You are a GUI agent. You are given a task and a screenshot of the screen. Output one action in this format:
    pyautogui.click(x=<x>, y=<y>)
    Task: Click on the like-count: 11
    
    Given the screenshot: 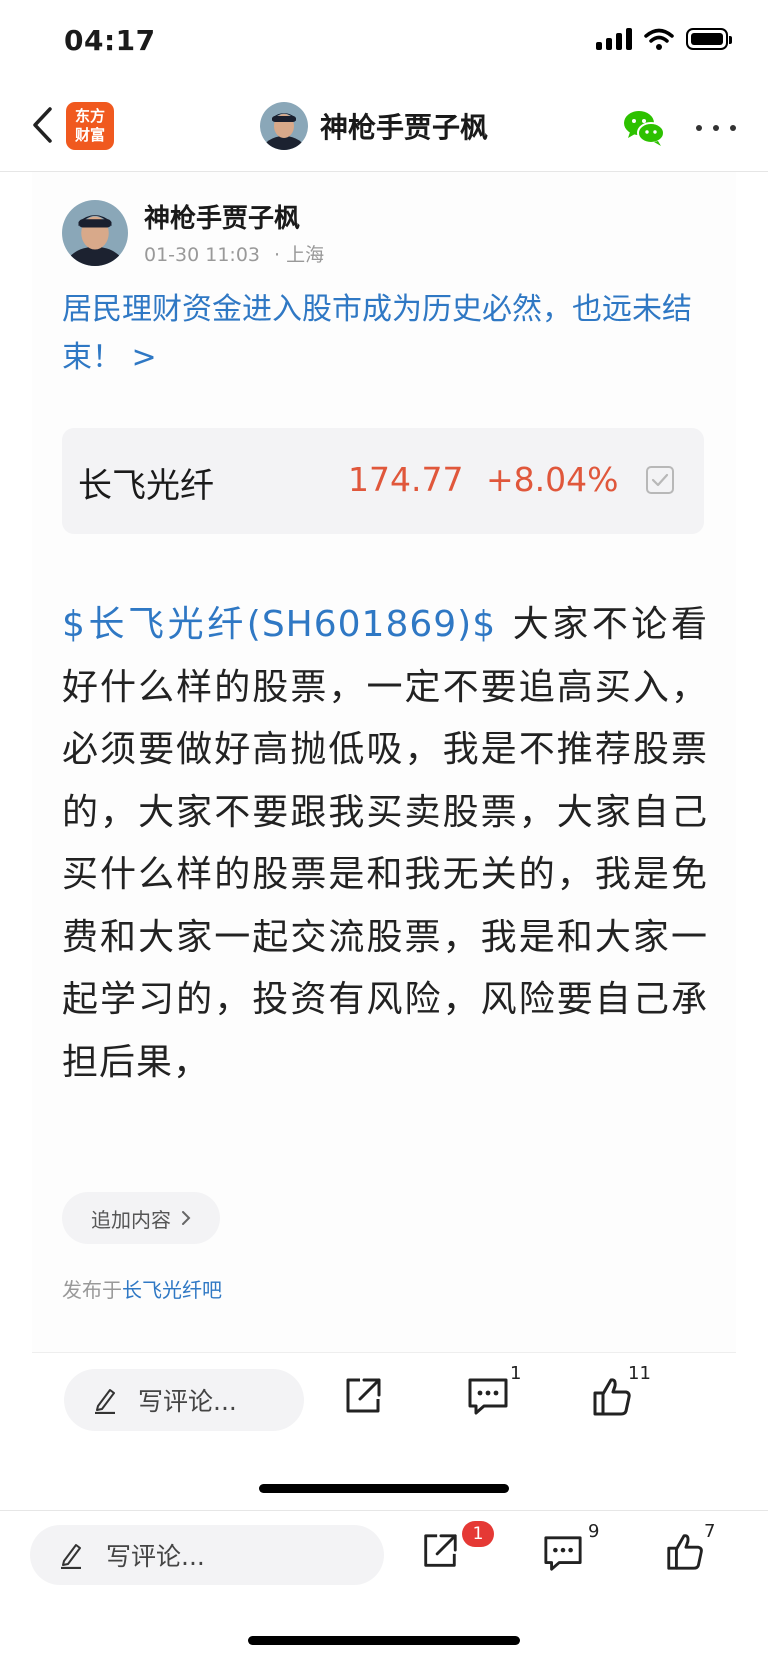 What is the action you would take?
    pyautogui.click(x=639, y=1373)
    